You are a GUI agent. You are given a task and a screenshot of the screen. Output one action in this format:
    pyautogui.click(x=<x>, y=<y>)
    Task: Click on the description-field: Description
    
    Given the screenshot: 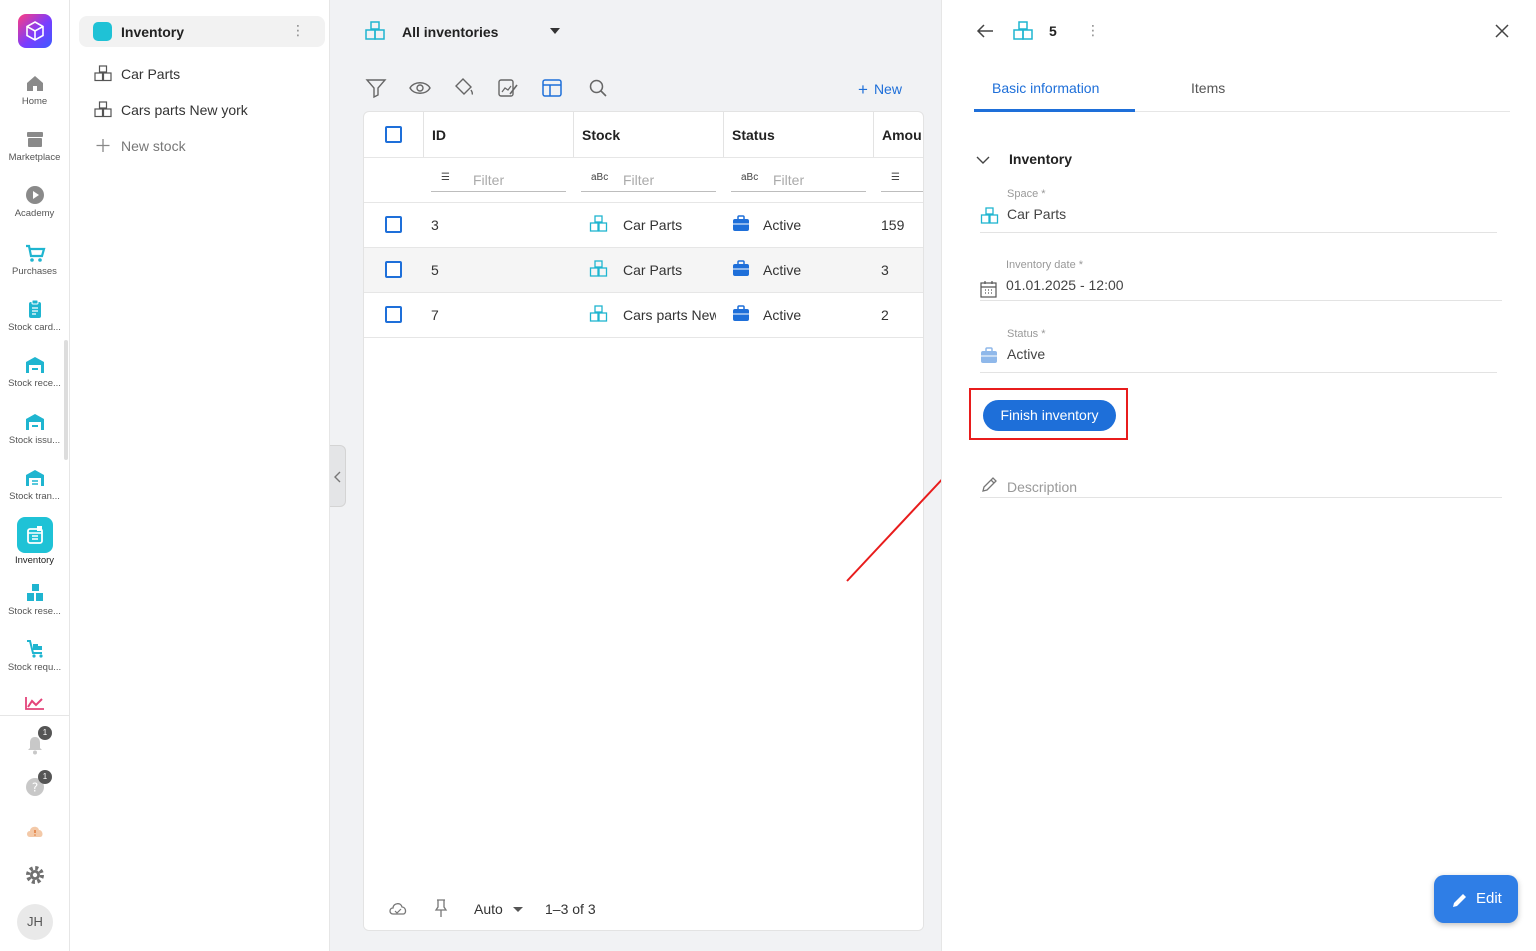 What is the action you would take?
    pyautogui.click(x=1241, y=487)
    